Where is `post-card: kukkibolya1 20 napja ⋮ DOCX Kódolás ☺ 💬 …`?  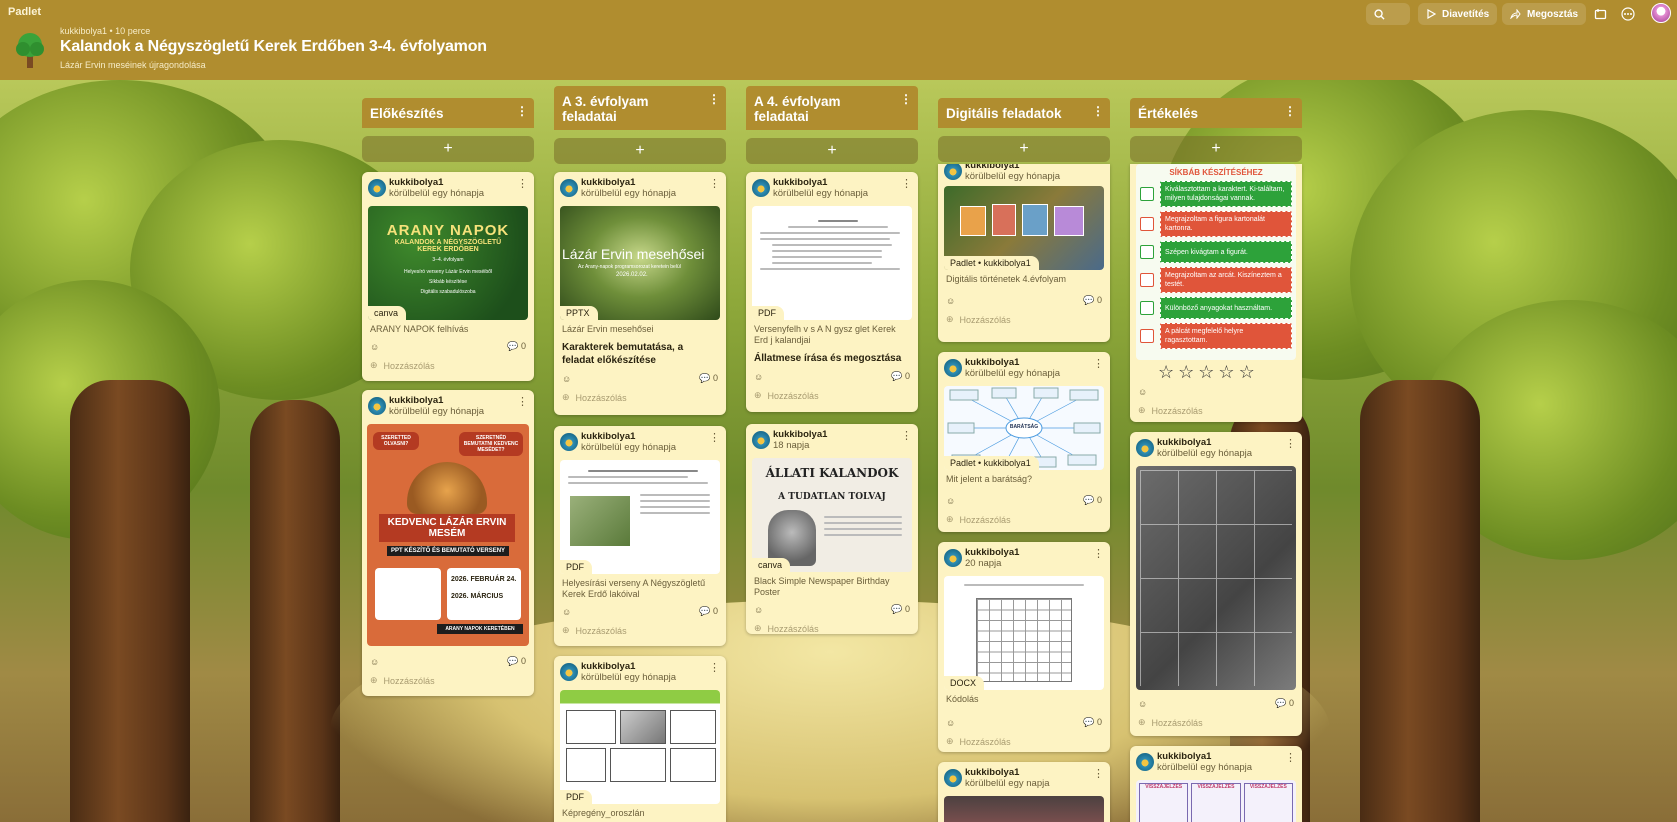 post-card: kukkibolya1 20 napja ⋮ DOCX Kódolás ☺ 💬 … is located at coordinates (1024, 647).